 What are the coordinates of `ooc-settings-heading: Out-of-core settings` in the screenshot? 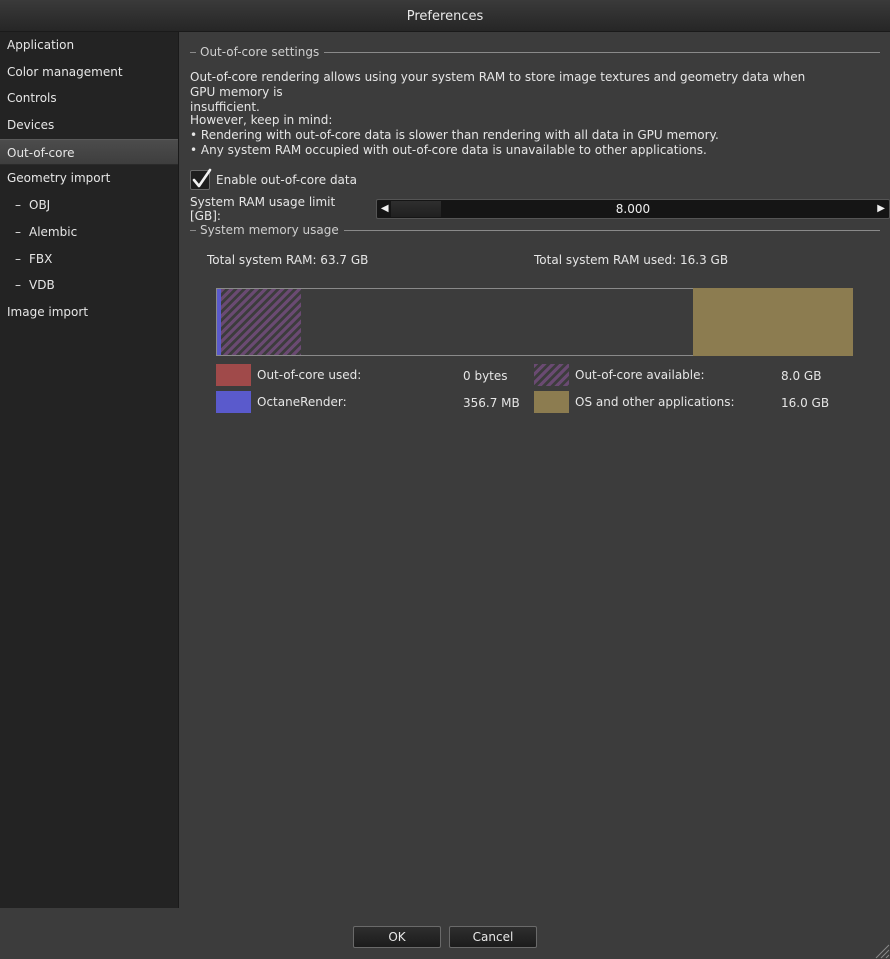 It's located at (260, 52).